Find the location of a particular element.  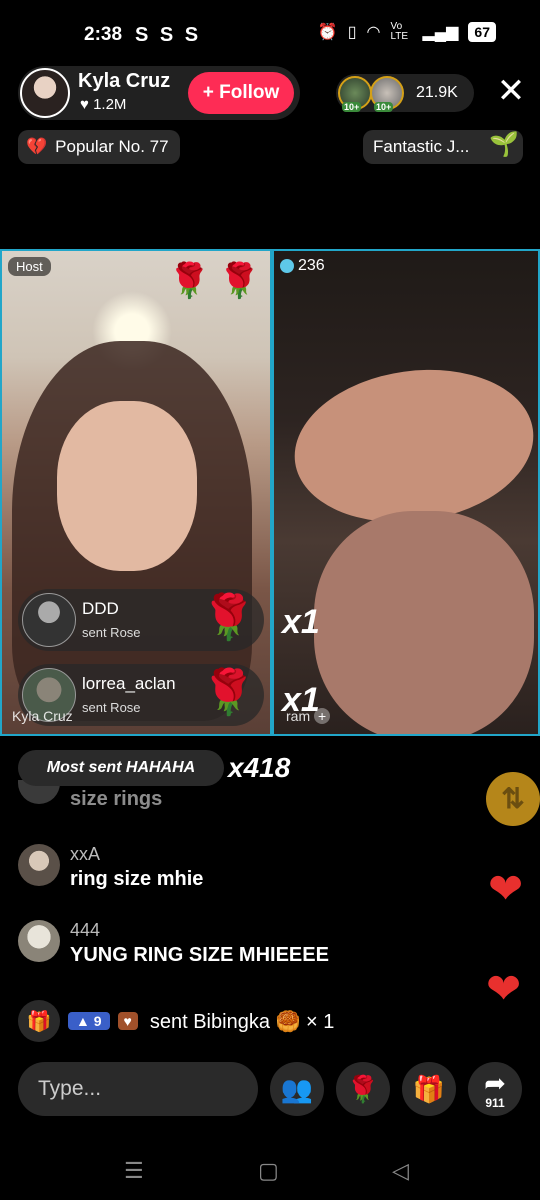

multi-guest-button: 👥 is located at coordinates (297, 1089).